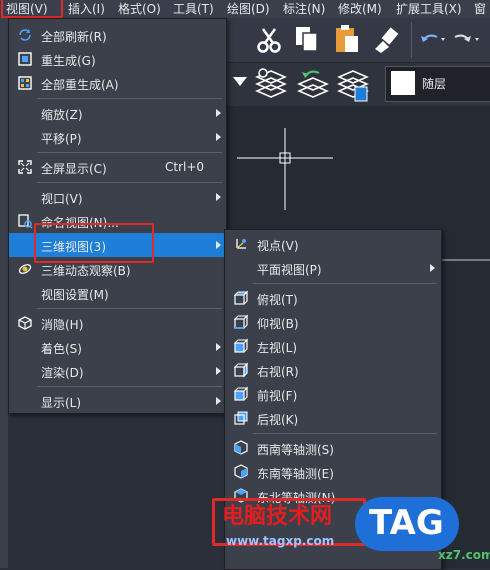 This screenshot has height=570, width=490. Describe the element at coordinates (241, 370) in the screenshot. I see `right-view-icon` at that location.